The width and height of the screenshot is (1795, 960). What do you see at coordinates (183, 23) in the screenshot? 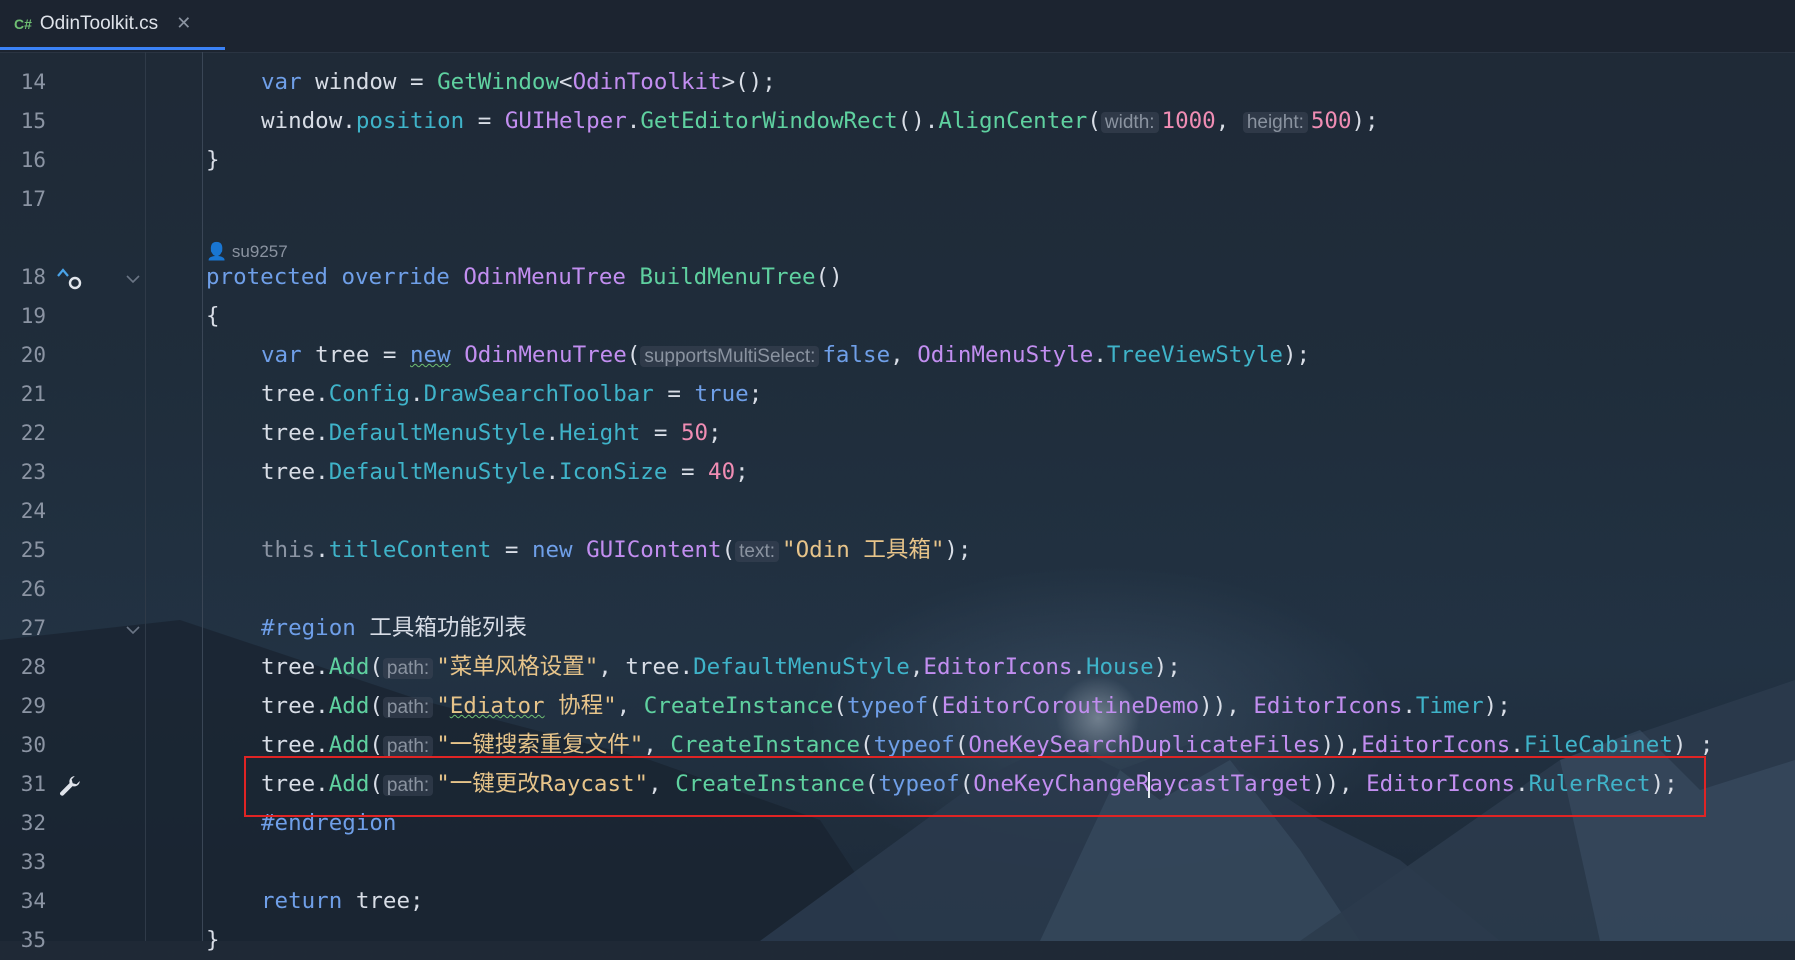
I see `close-icon: ✕` at bounding box center [183, 23].